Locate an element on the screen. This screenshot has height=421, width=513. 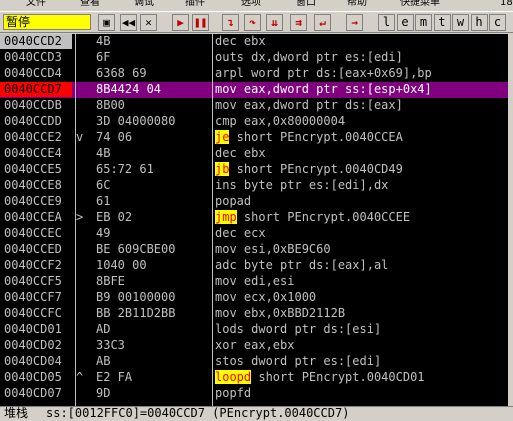
execute-till-return-icon: ↵ is located at coordinates (322, 22).